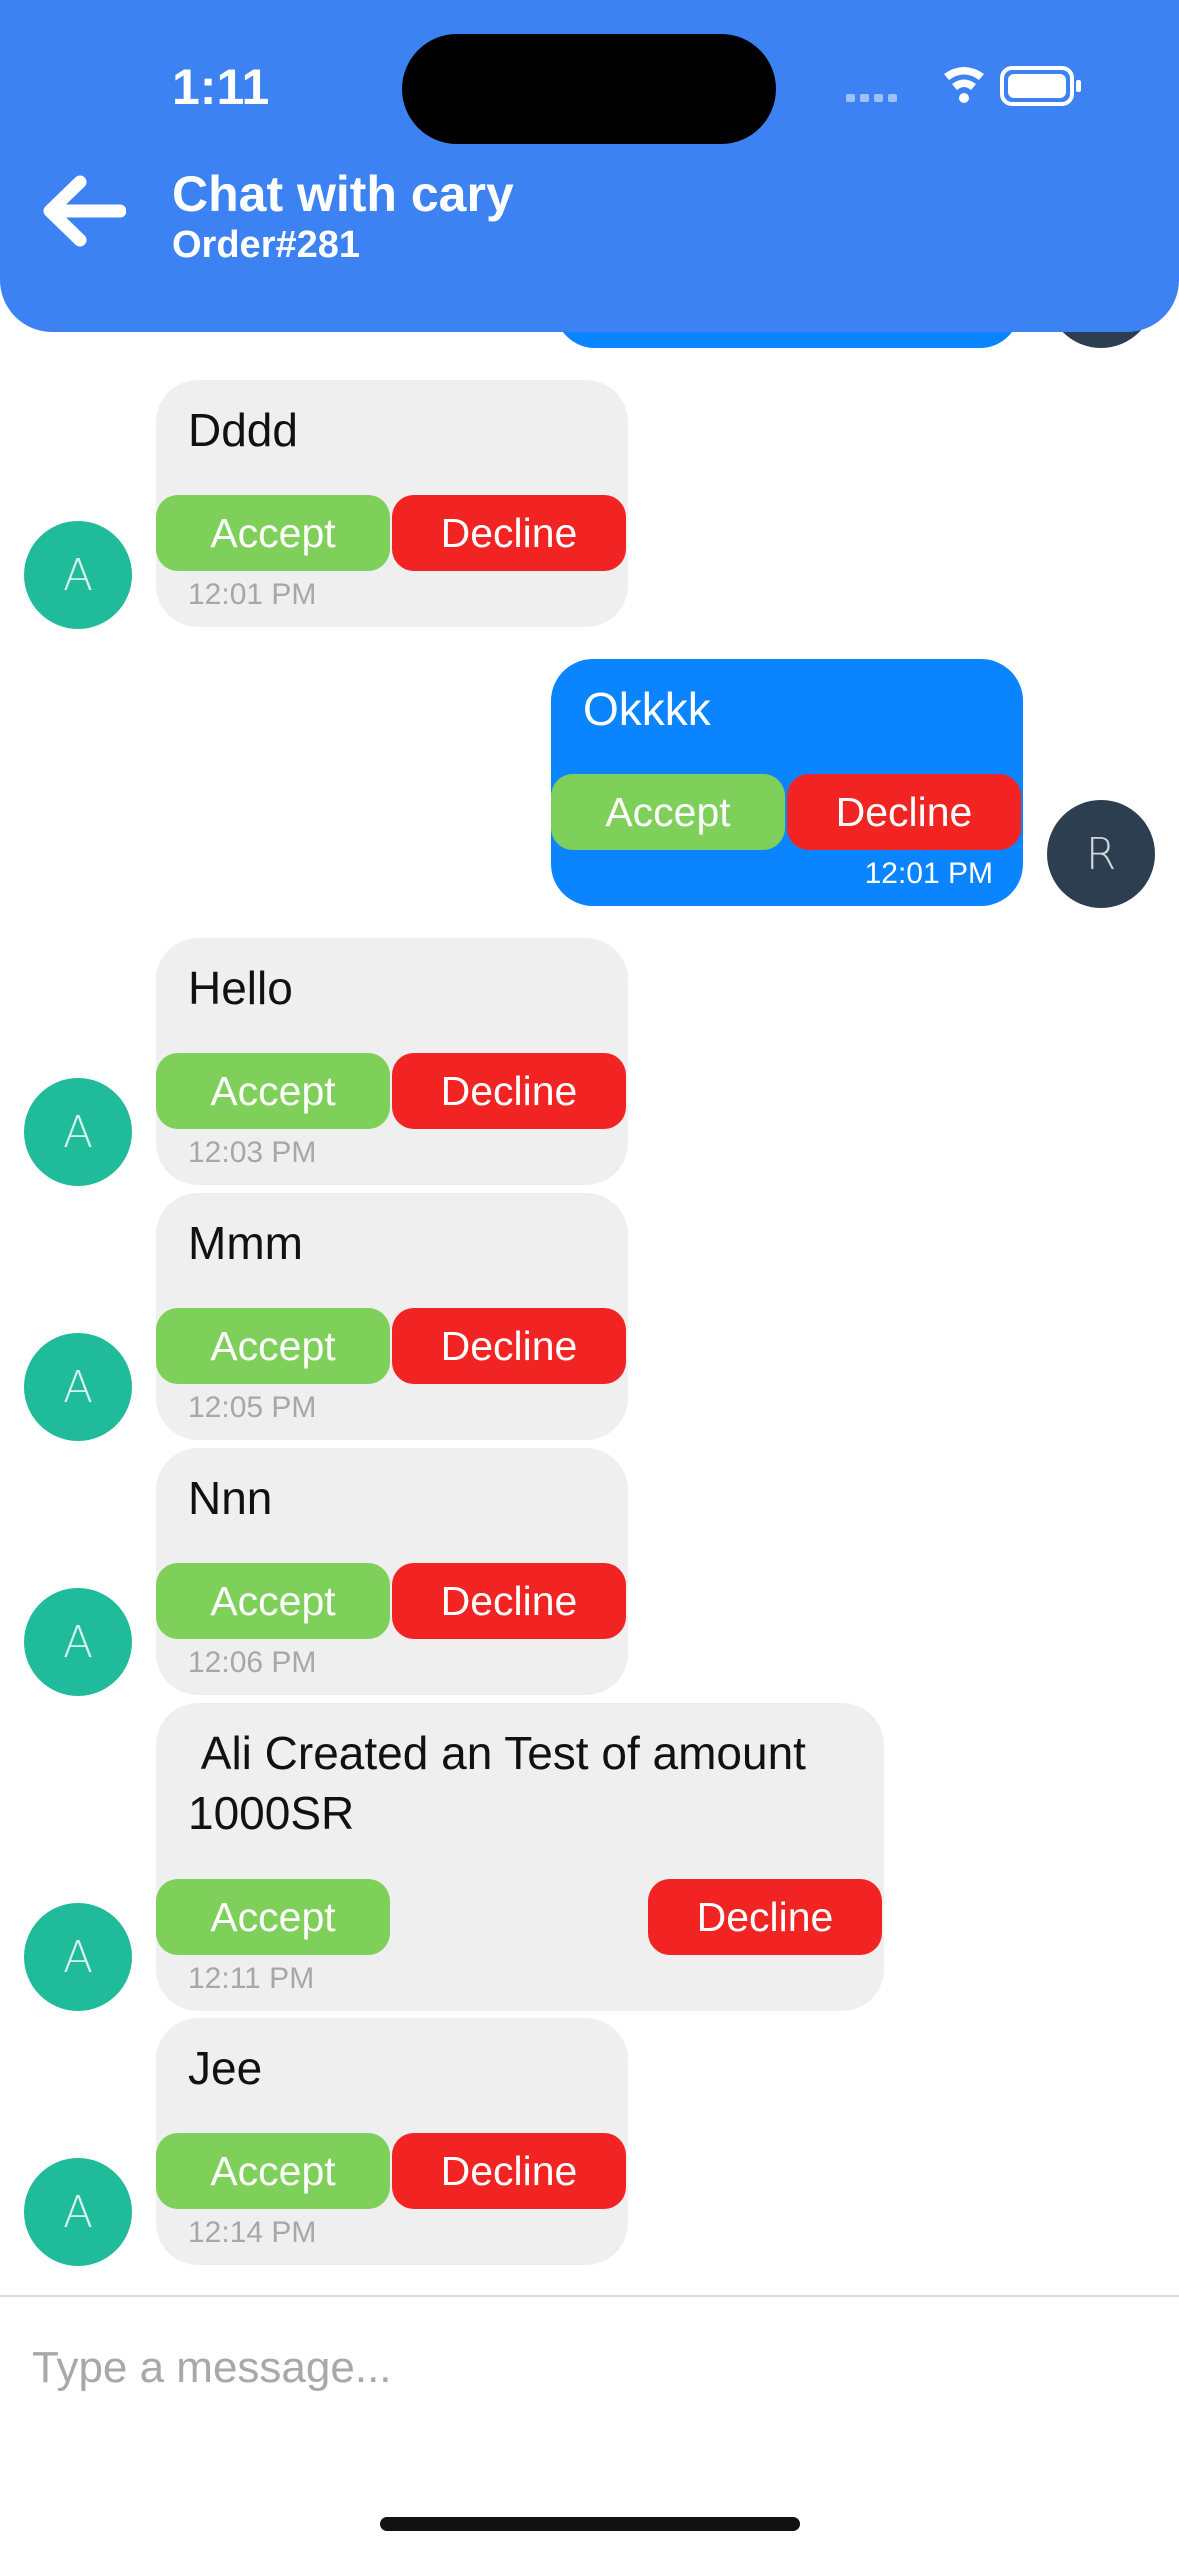 The image size is (1179, 2558). Describe the element at coordinates (647, 709) in the screenshot. I see `message-text: Okkkk` at that location.